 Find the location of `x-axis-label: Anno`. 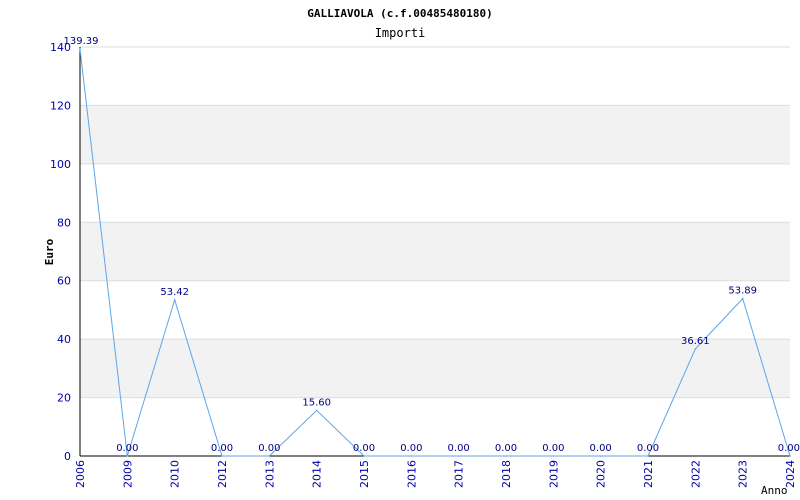

x-axis-label: Anno is located at coordinates (774, 490).